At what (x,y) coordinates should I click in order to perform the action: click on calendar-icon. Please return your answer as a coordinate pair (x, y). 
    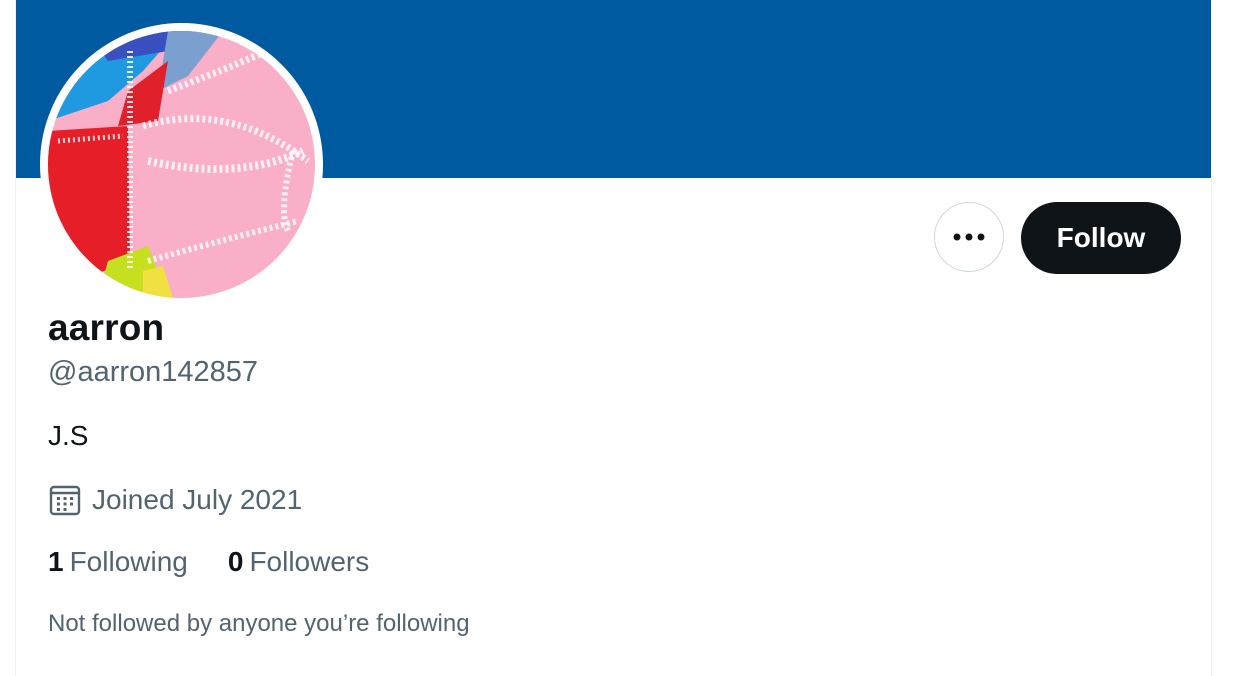
    Looking at the image, I should click on (65, 500).